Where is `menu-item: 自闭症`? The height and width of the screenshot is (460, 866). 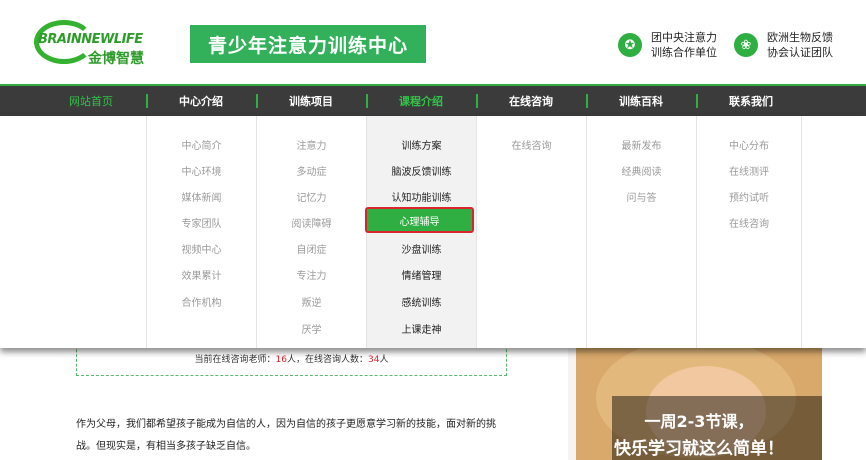 menu-item: 自闭症 is located at coordinates (311, 248).